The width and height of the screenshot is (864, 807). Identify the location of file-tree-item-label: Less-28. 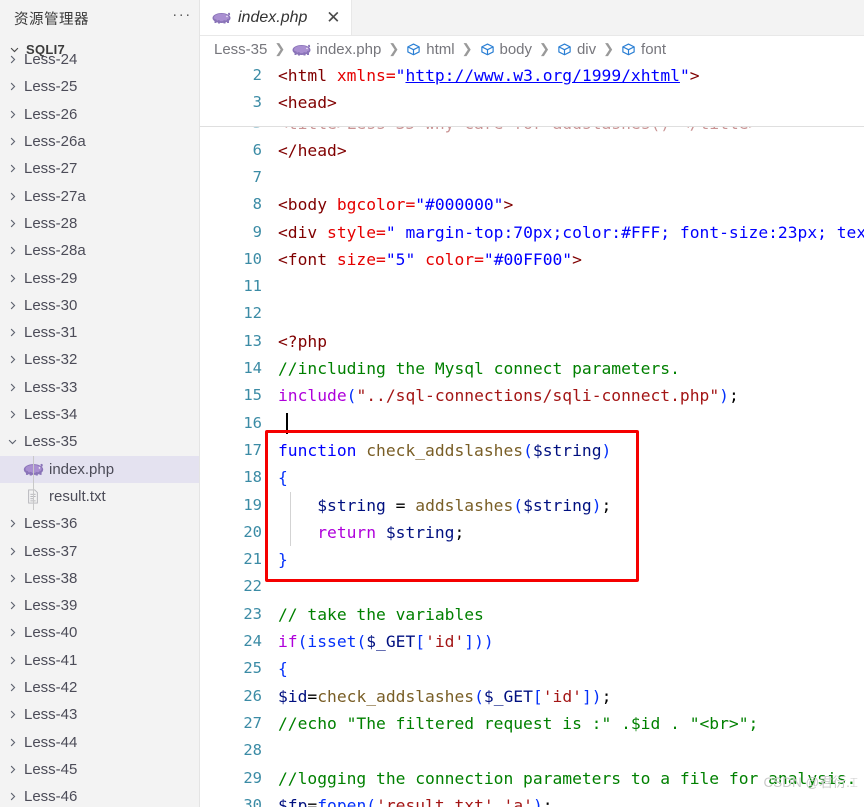
(51, 223).